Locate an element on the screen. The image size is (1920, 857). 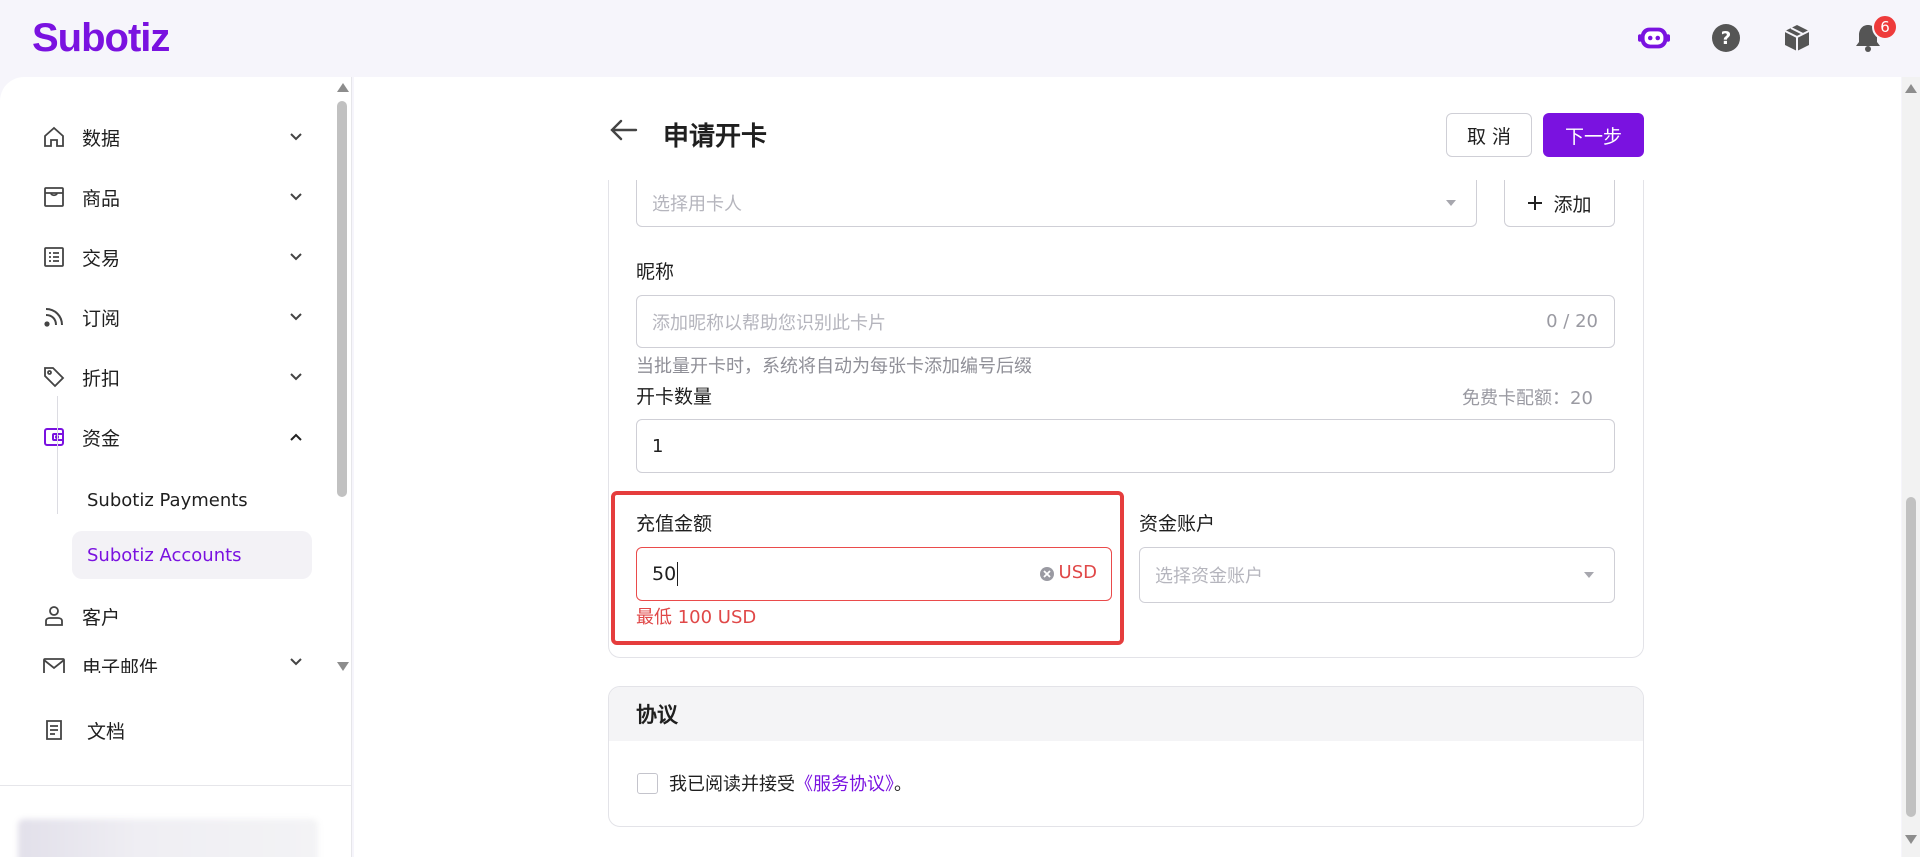
batch-hint-text: 当批量开卡时，系统将自动为每张卡添加编号后缀 is located at coordinates (834, 366).